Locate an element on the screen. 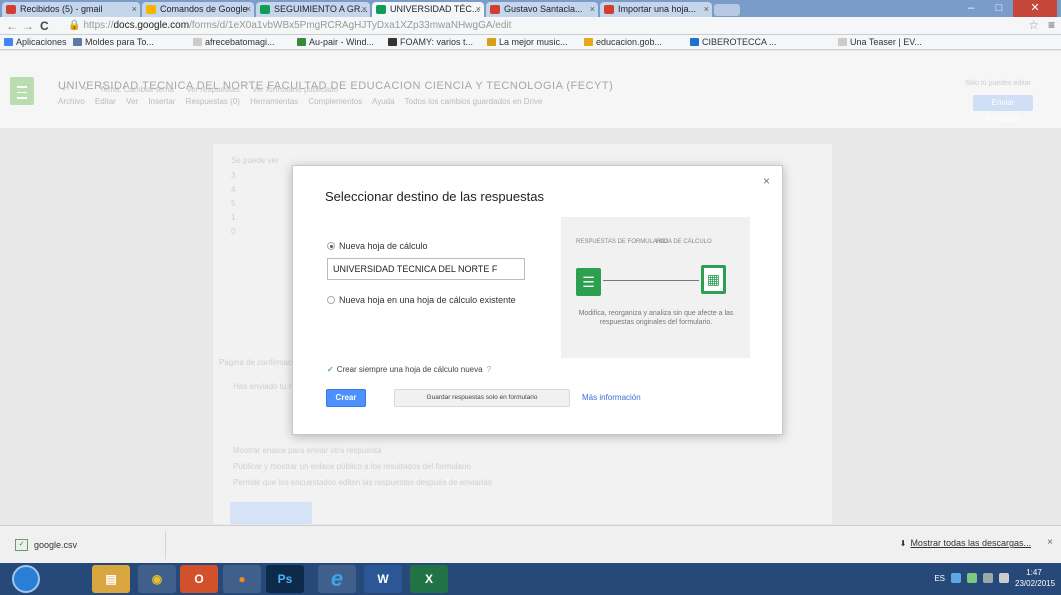 Image resolution: width=1061 pixels, height=595 pixels. network-icon is located at coordinates (956, 578).